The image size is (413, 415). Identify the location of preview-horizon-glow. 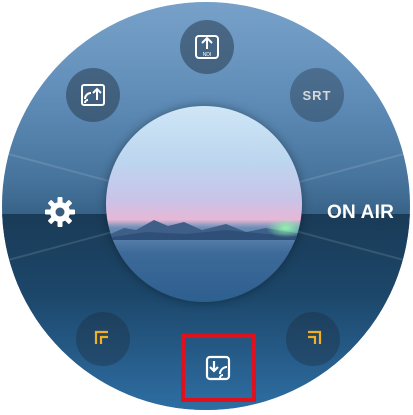
(284, 228).